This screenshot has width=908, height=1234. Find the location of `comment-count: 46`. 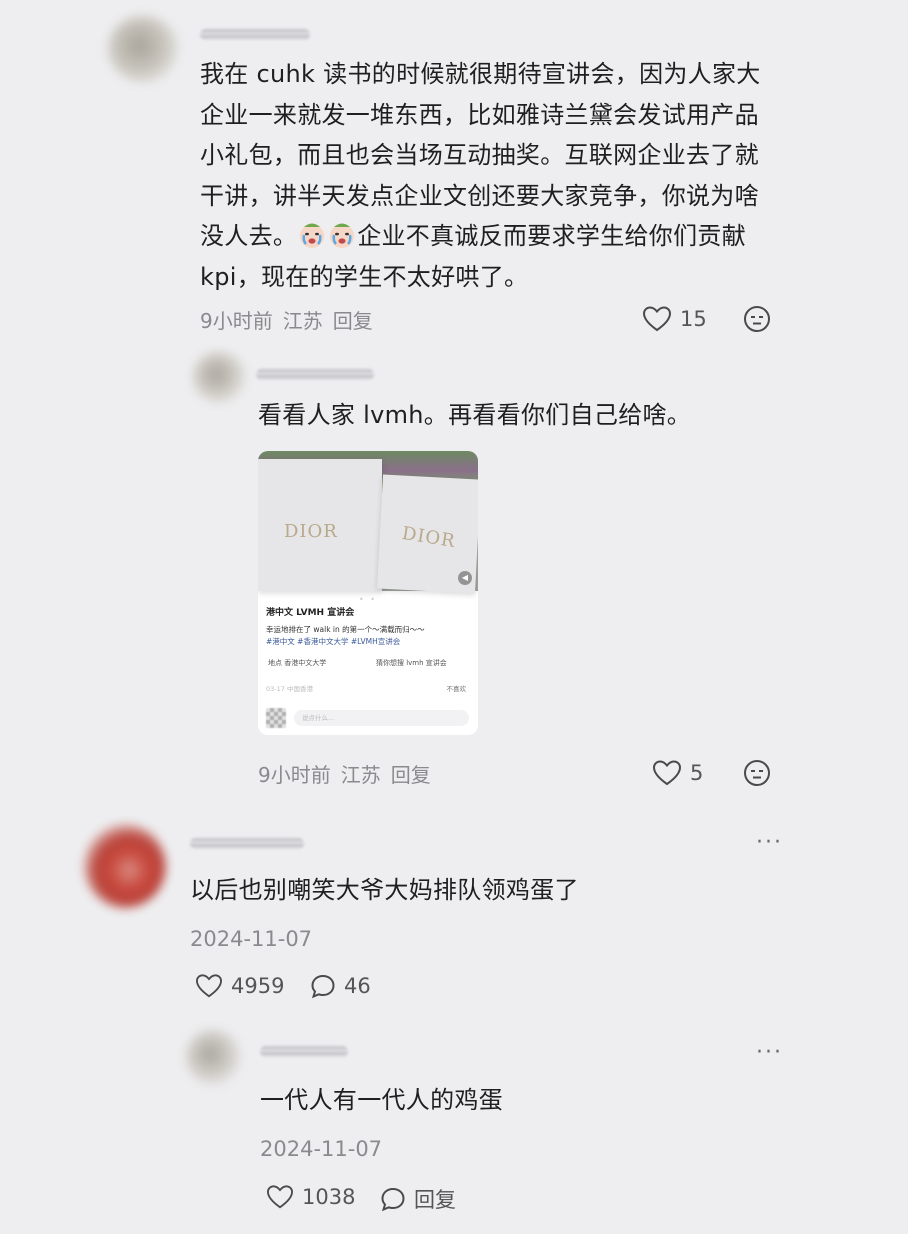

comment-count: 46 is located at coordinates (357, 986).